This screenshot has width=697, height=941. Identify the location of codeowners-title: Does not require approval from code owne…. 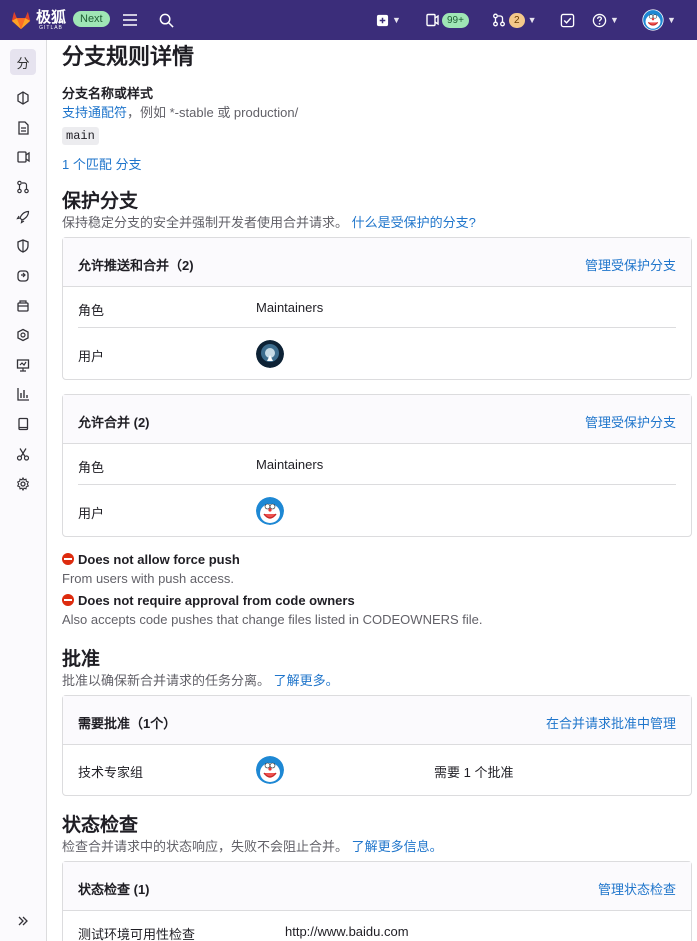
(216, 600).